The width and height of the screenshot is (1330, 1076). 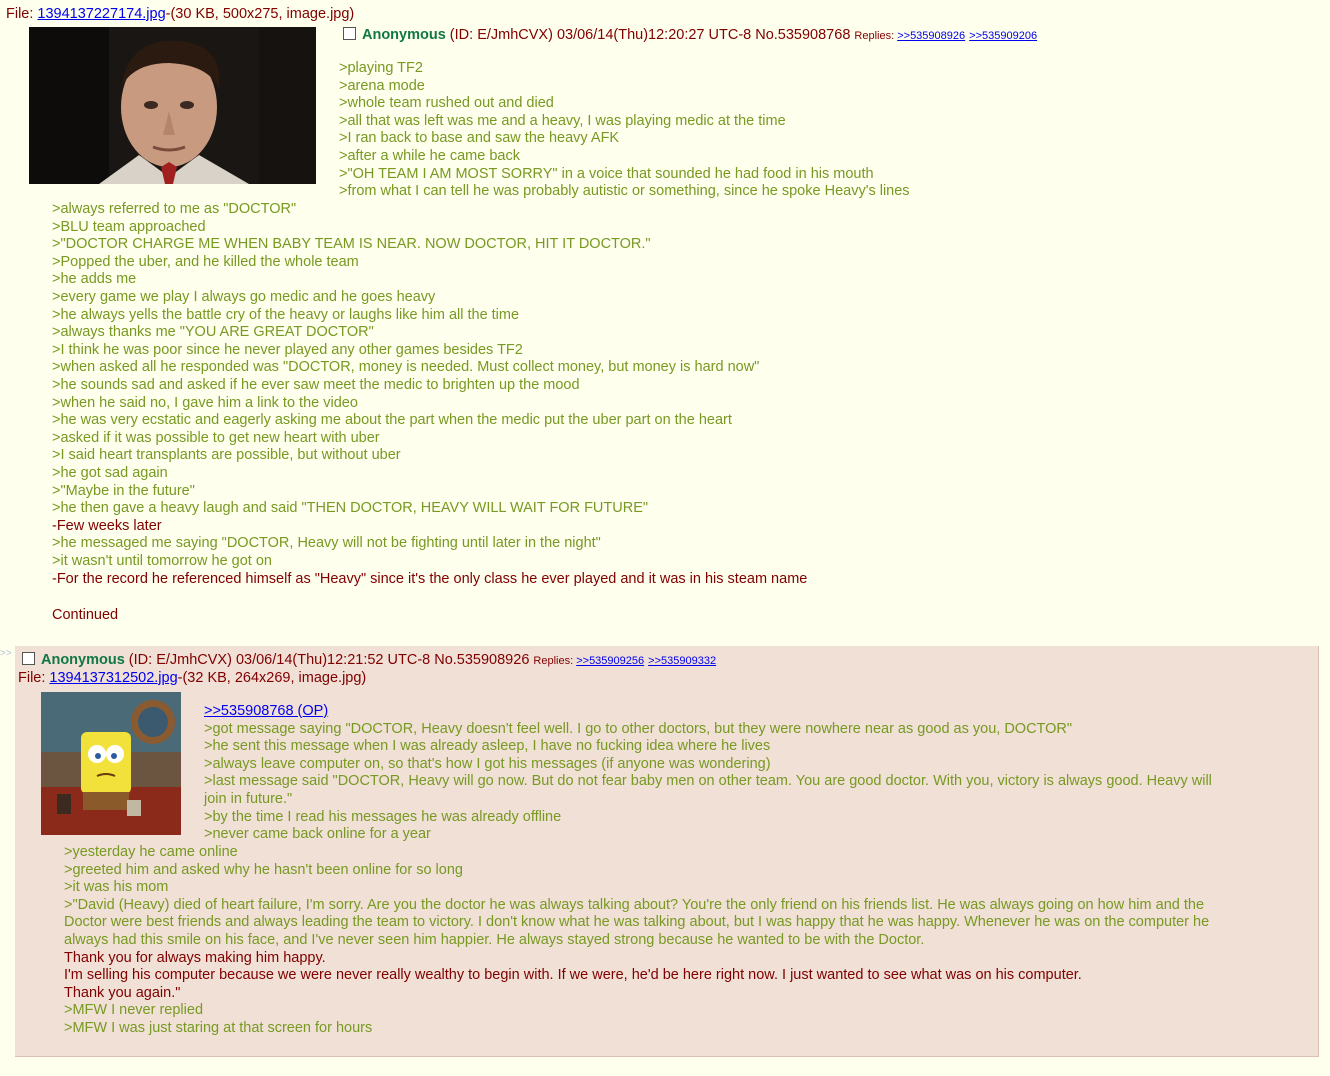 I want to click on op-file-label: File:, so click(x=22, y=14).